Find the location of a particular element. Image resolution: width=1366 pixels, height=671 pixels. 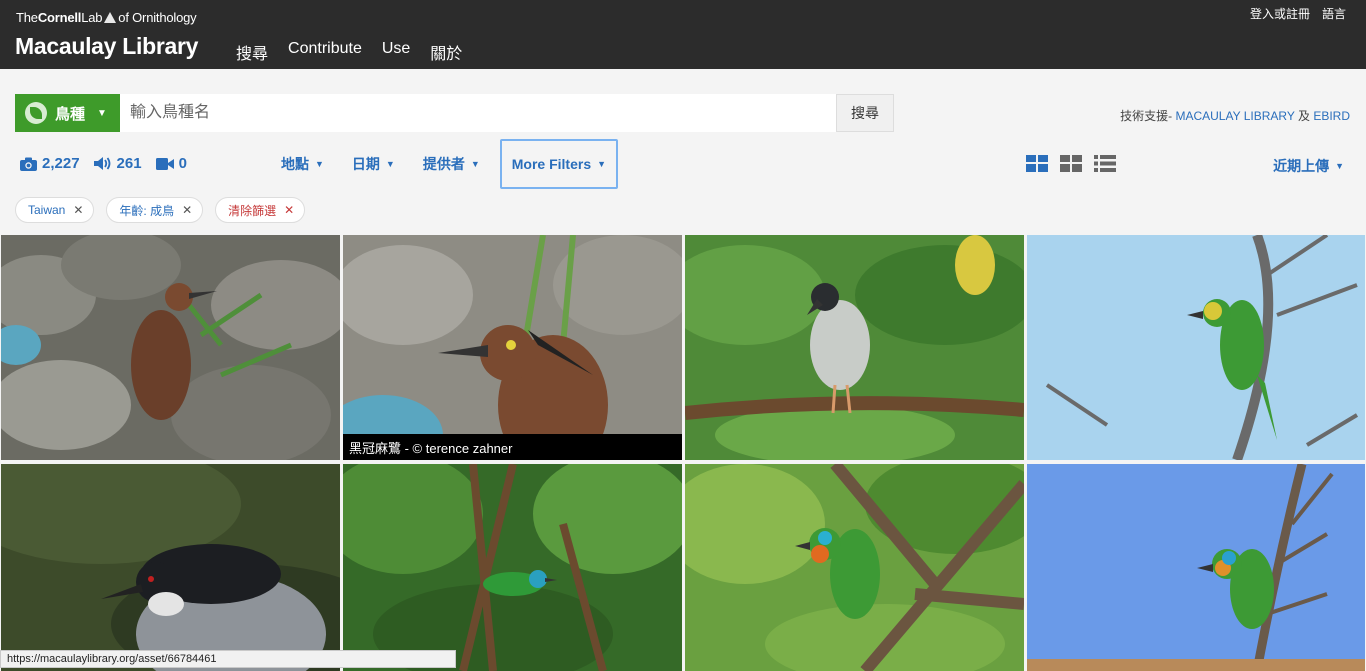

barbet-sky-photo is located at coordinates (1196, 347).